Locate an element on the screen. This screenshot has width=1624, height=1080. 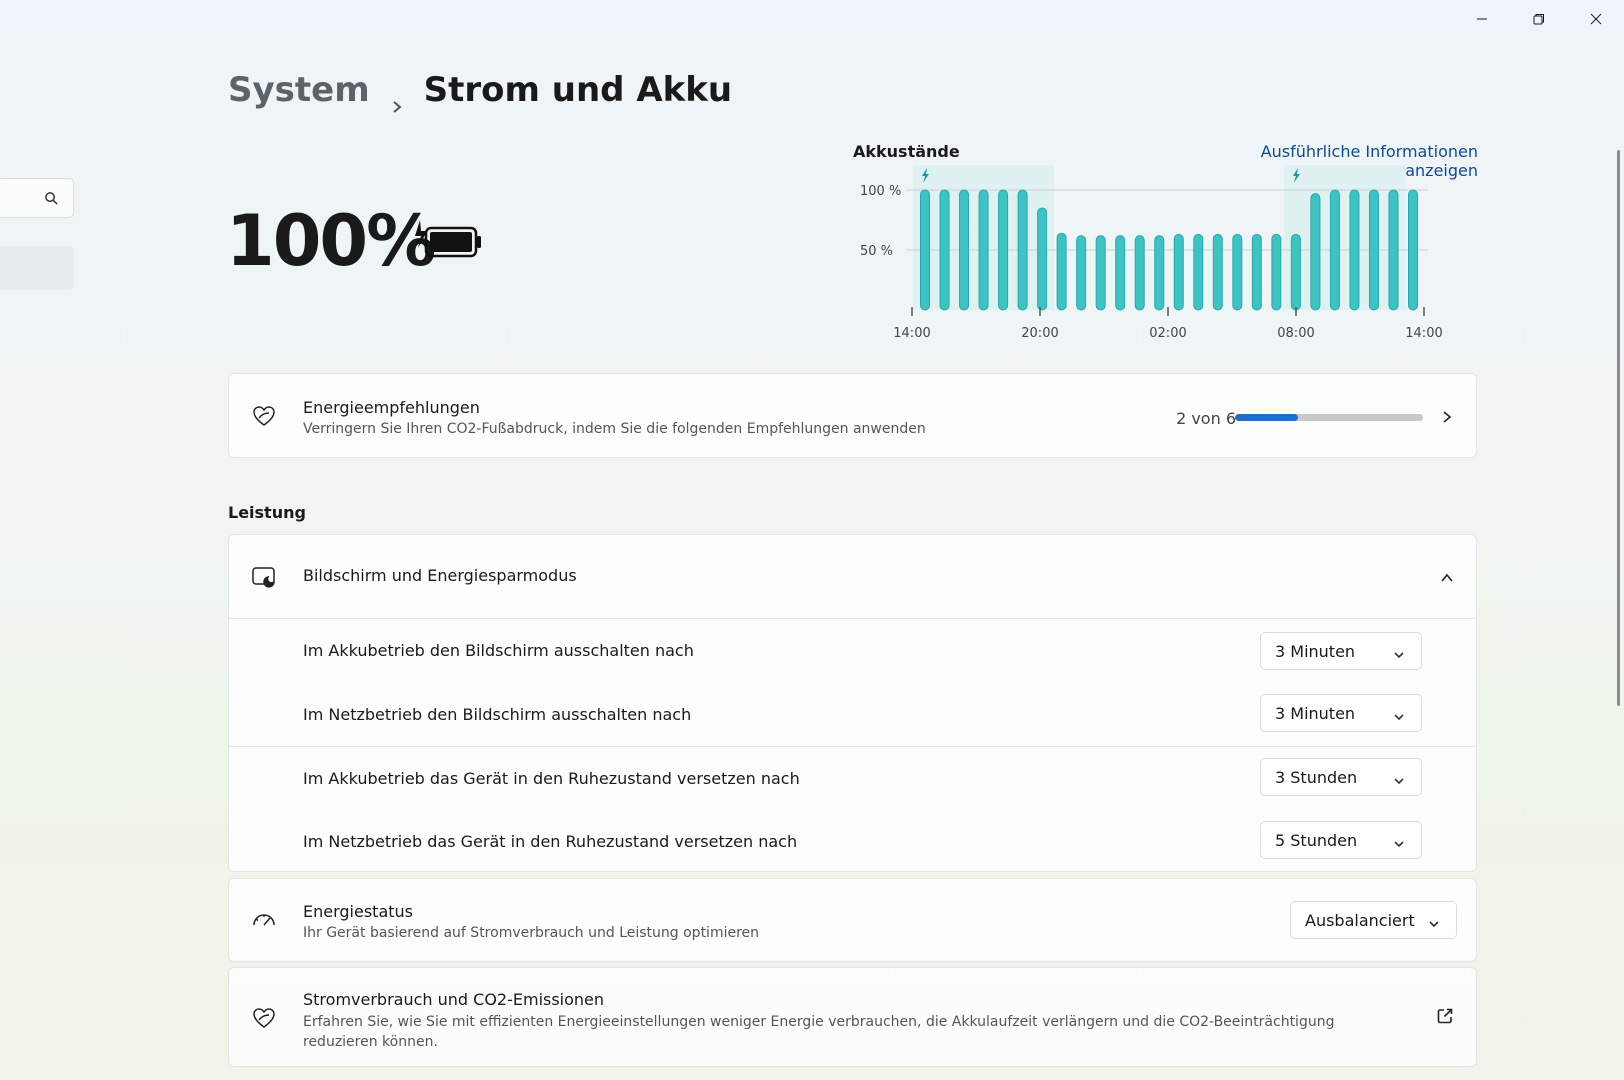
battery-percentage: 100% is located at coordinates (331, 241).